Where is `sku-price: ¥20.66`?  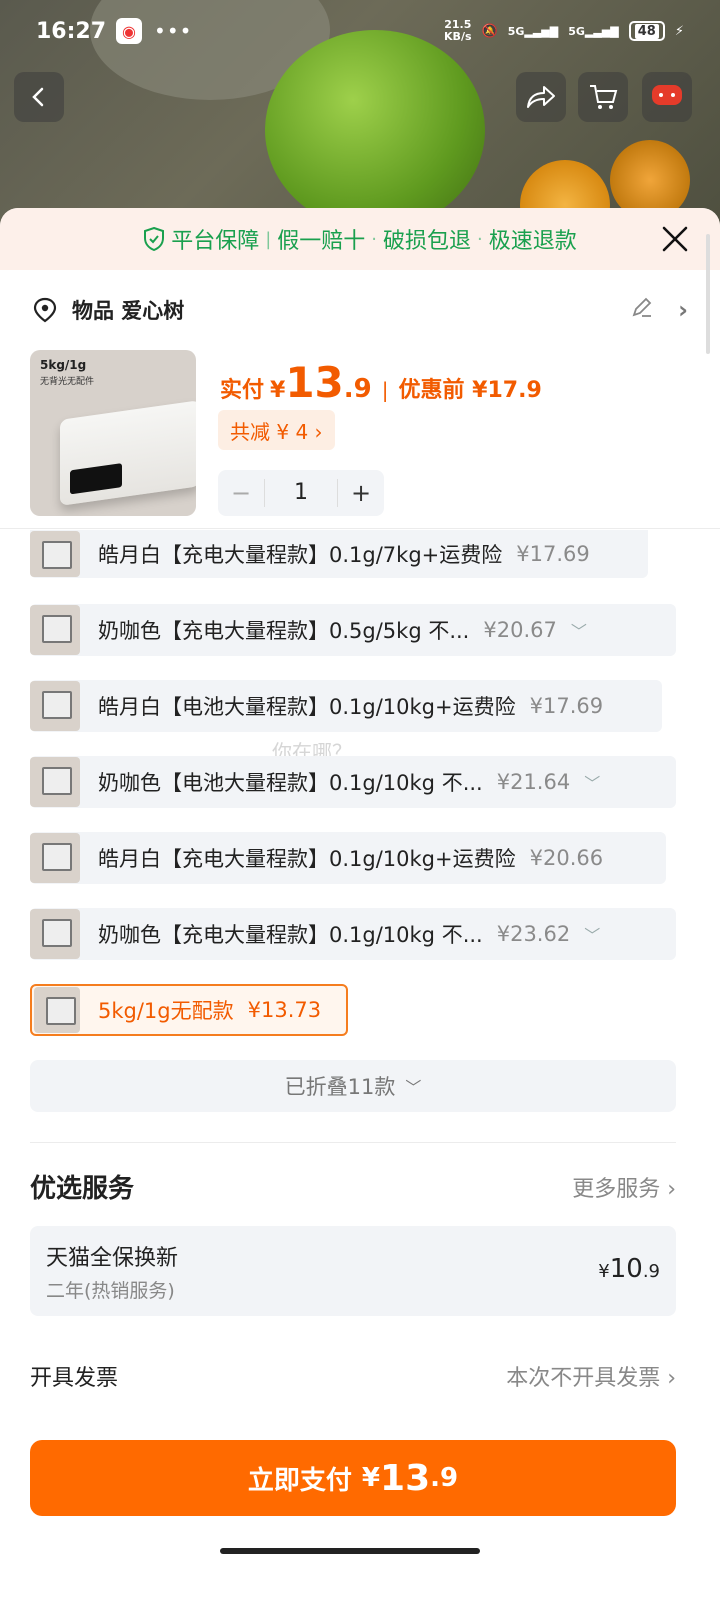 sku-price: ¥20.66 is located at coordinates (566, 858).